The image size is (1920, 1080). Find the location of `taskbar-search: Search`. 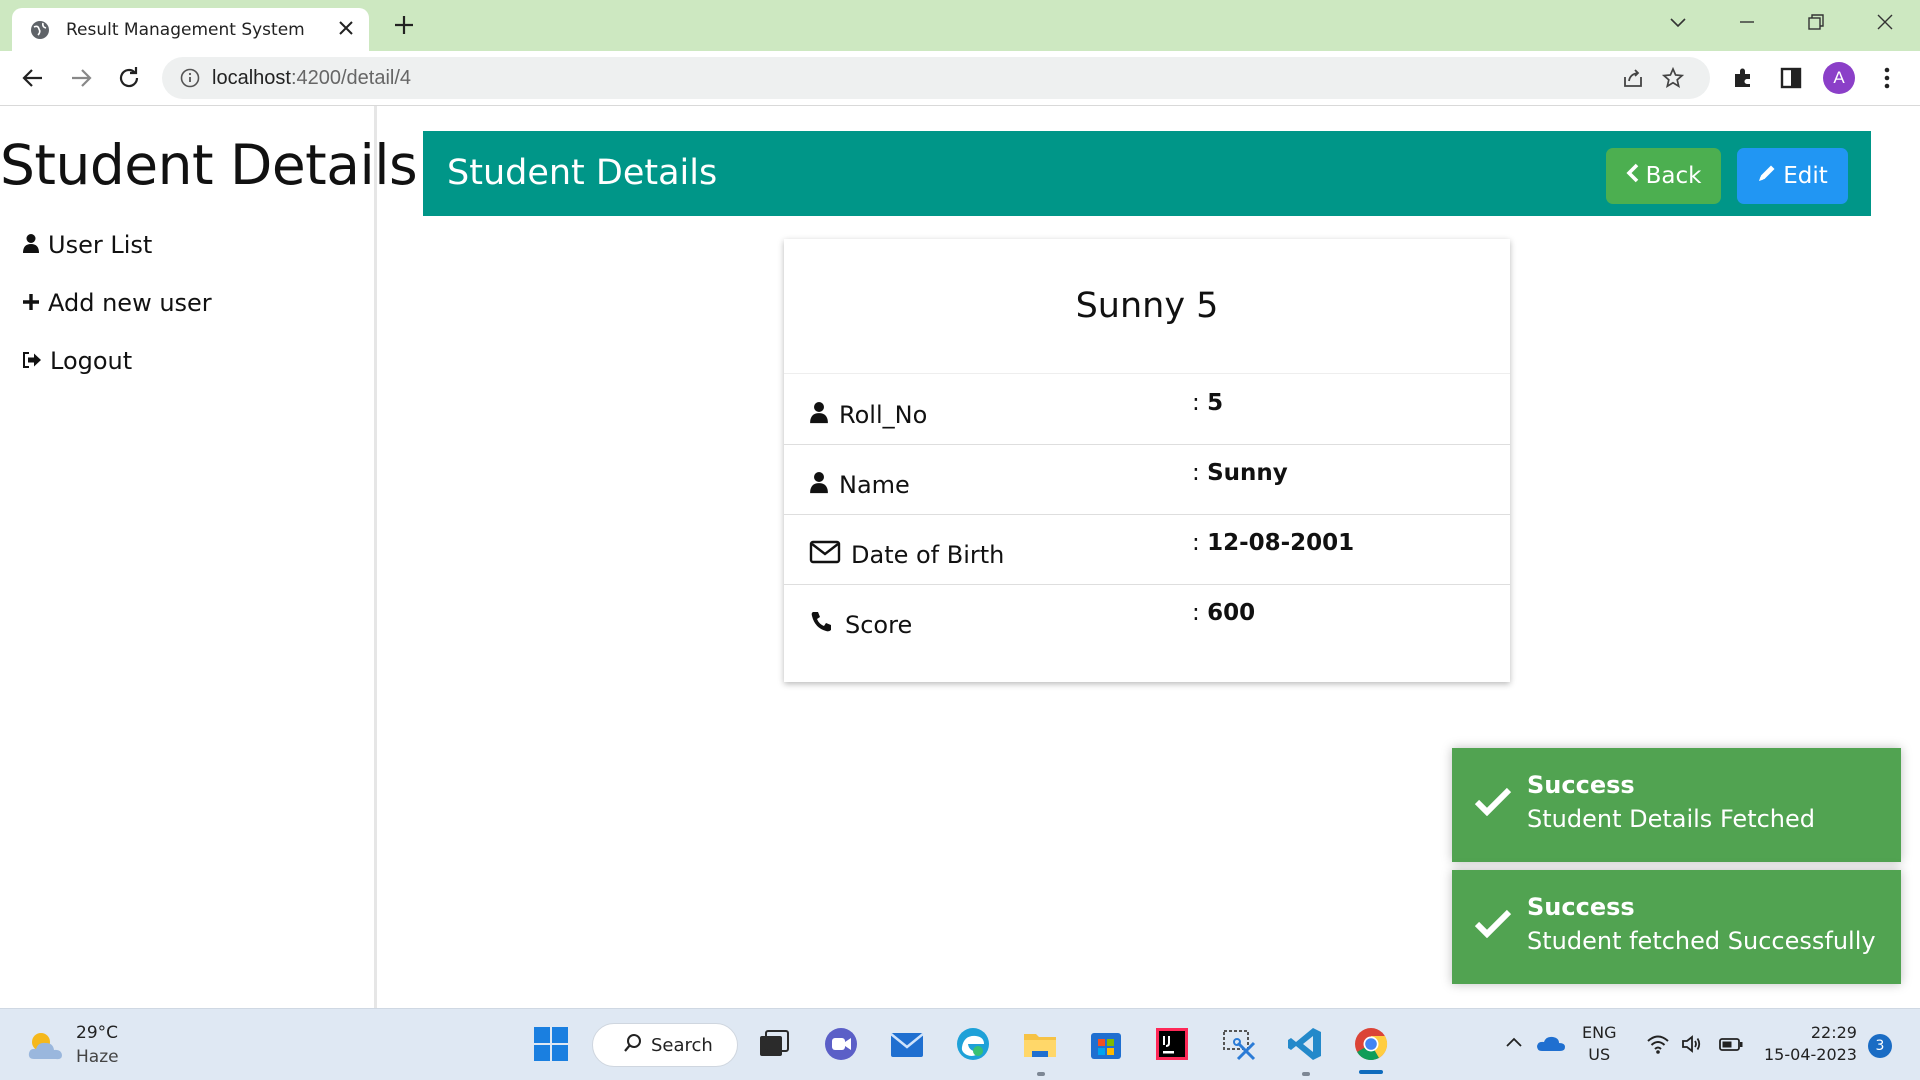

taskbar-search: Search is located at coordinates (665, 1045).